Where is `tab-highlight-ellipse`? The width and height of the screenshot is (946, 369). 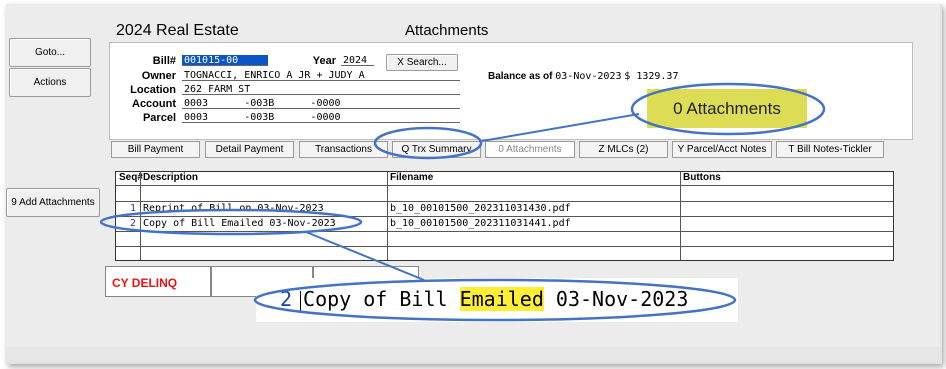 tab-highlight-ellipse is located at coordinates (428, 143).